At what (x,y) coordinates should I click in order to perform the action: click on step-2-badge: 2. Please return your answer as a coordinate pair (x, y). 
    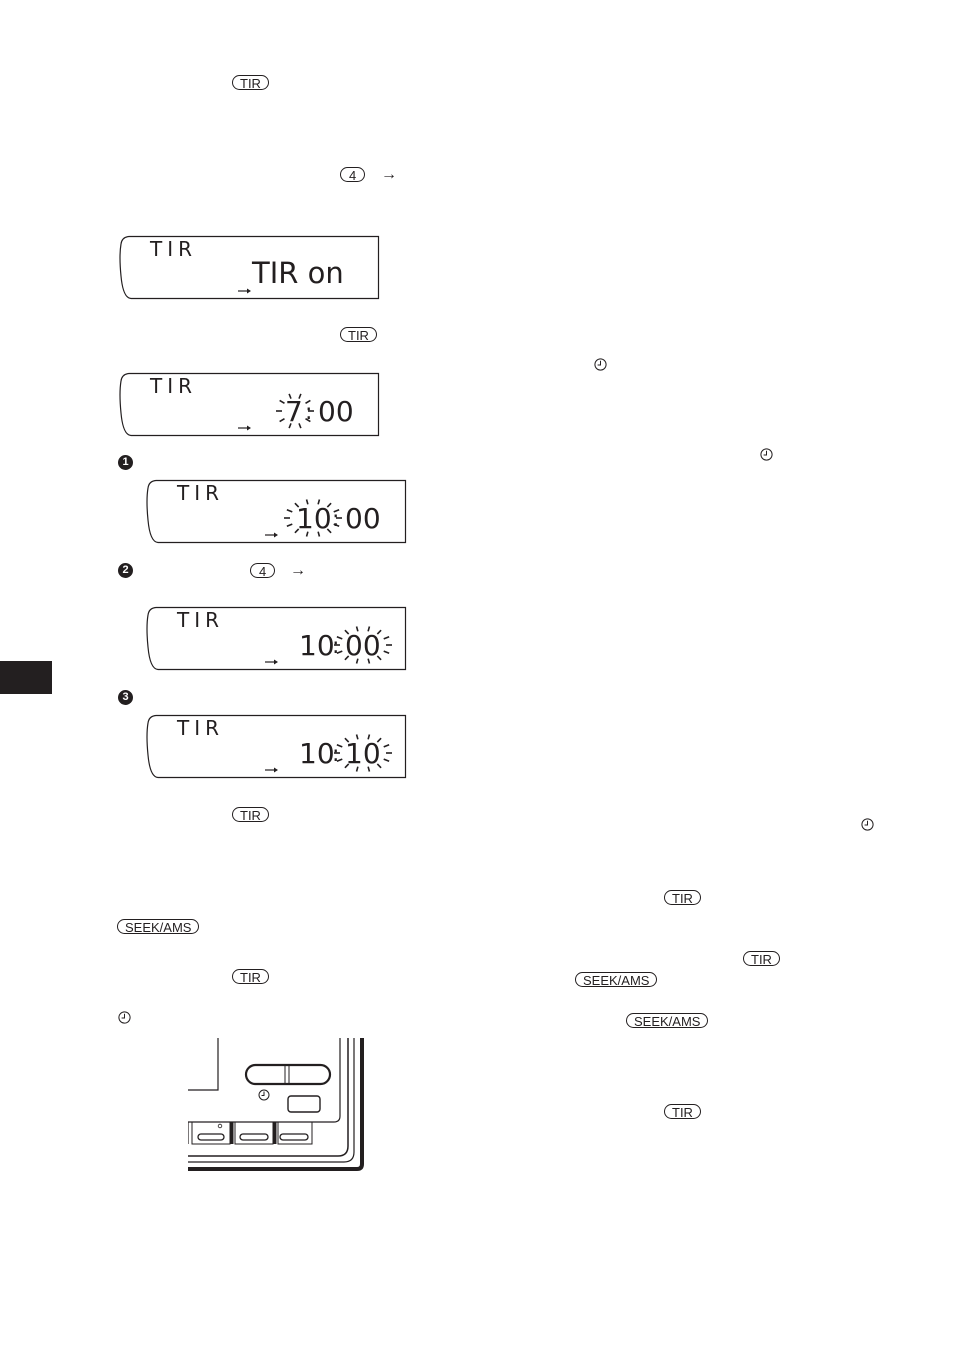
    Looking at the image, I should click on (125, 570).